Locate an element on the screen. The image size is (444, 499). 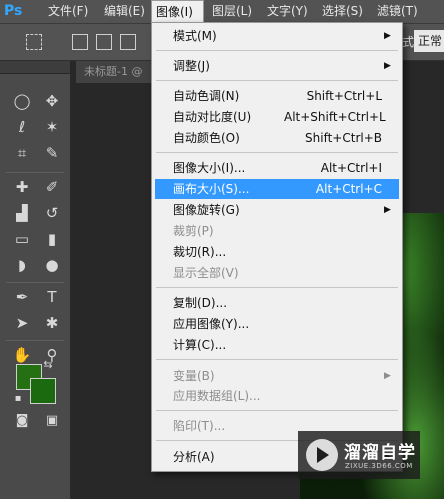
lasso-tool-icon: ℓ is located at coordinates (22, 127).